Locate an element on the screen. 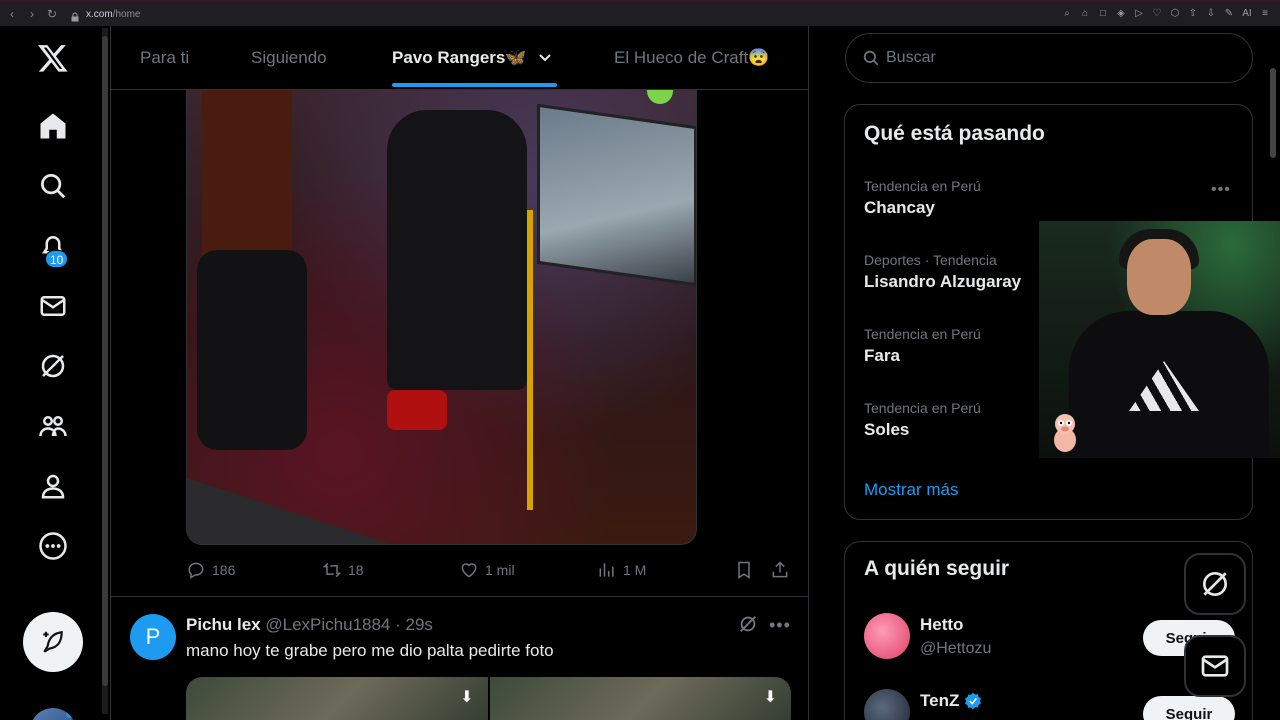  feather-plus-icon is located at coordinates (53, 642).